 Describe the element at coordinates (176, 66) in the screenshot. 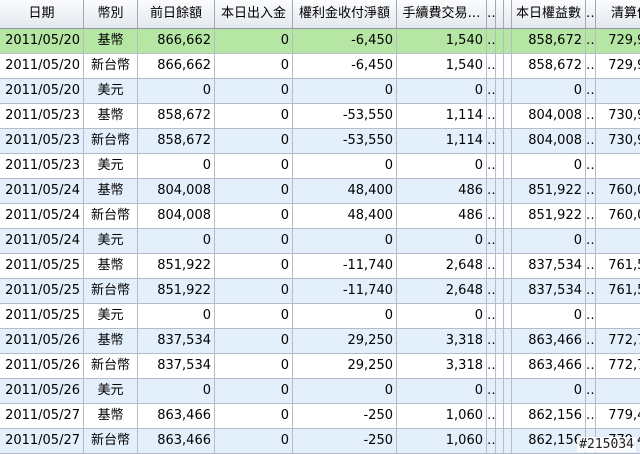

I see `cell-prev-balance: 866,662` at that location.